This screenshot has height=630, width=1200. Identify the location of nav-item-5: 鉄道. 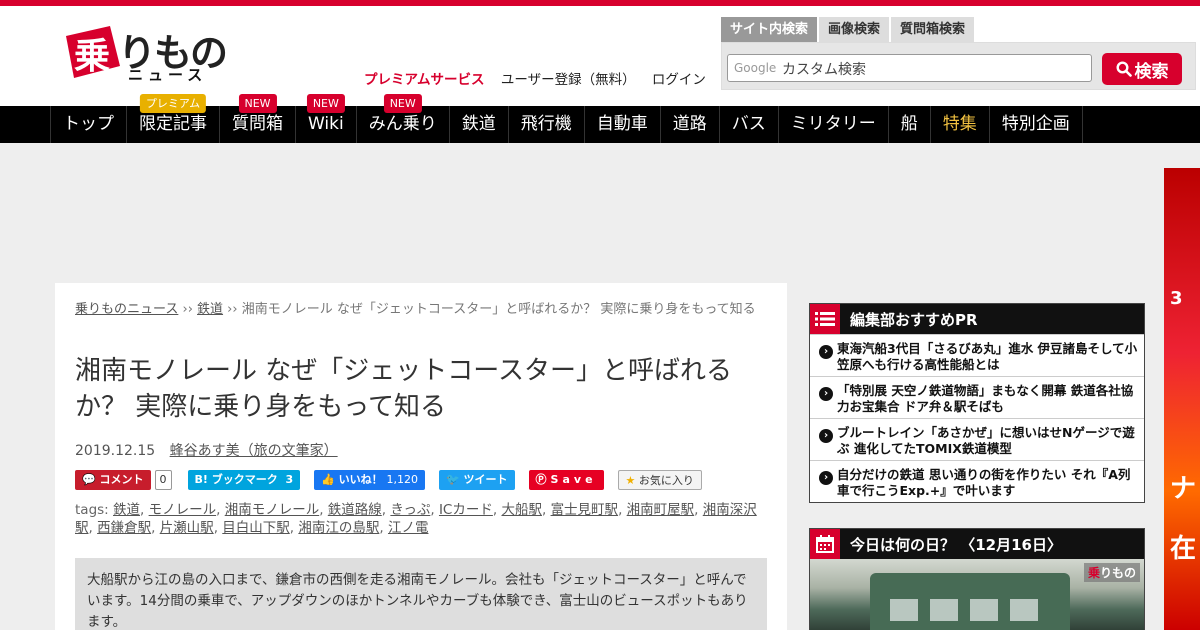
(478, 124).